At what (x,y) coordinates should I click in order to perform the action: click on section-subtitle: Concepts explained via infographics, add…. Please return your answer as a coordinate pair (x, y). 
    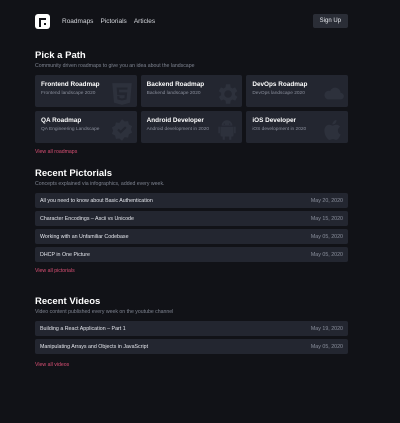
    Looking at the image, I should click on (100, 184).